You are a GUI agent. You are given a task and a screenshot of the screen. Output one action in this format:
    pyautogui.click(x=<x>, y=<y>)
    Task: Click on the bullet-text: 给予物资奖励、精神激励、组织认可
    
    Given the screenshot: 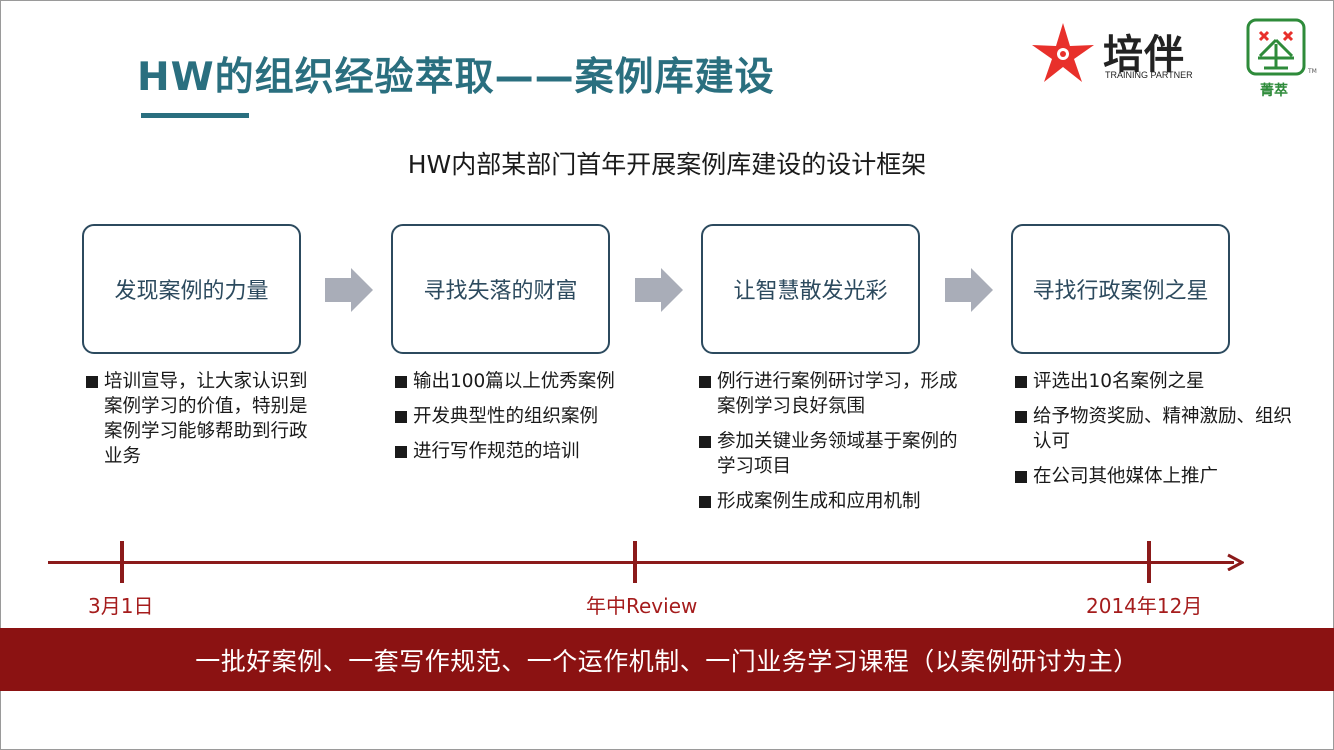 What is the action you would take?
    pyautogui.click(x=1163, y=429)
    